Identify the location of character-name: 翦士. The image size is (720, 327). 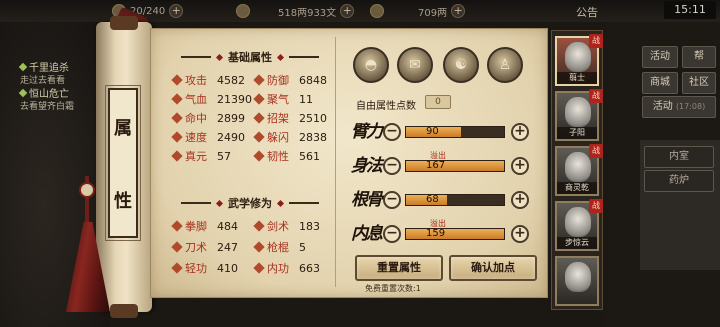
(577, 78).